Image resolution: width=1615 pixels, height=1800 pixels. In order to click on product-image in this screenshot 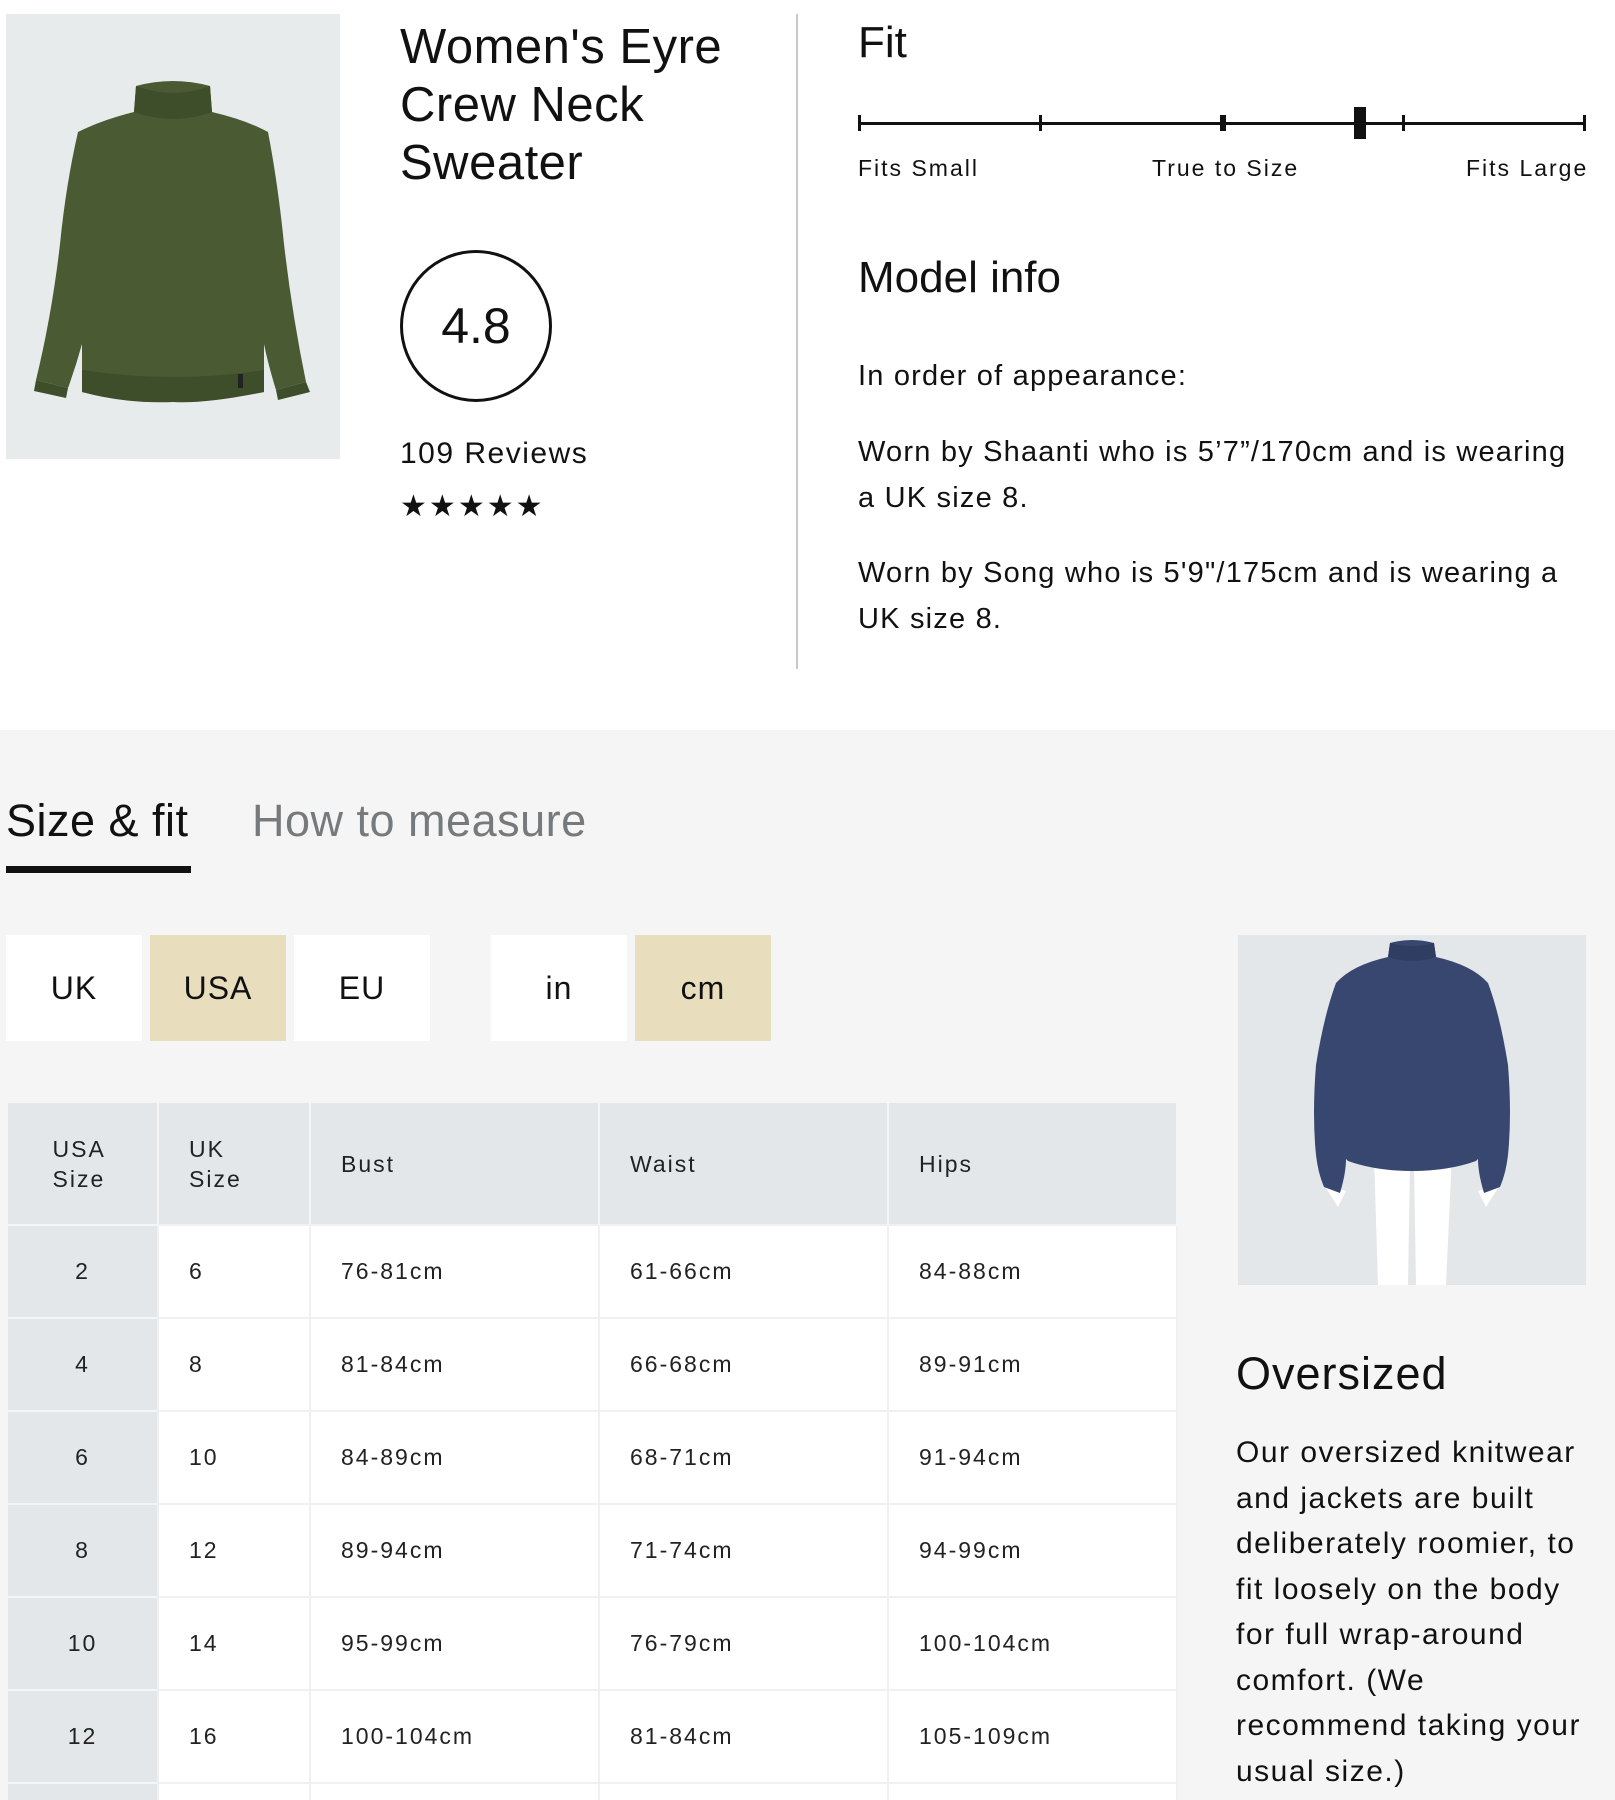, I will do `click(173, 236)`.